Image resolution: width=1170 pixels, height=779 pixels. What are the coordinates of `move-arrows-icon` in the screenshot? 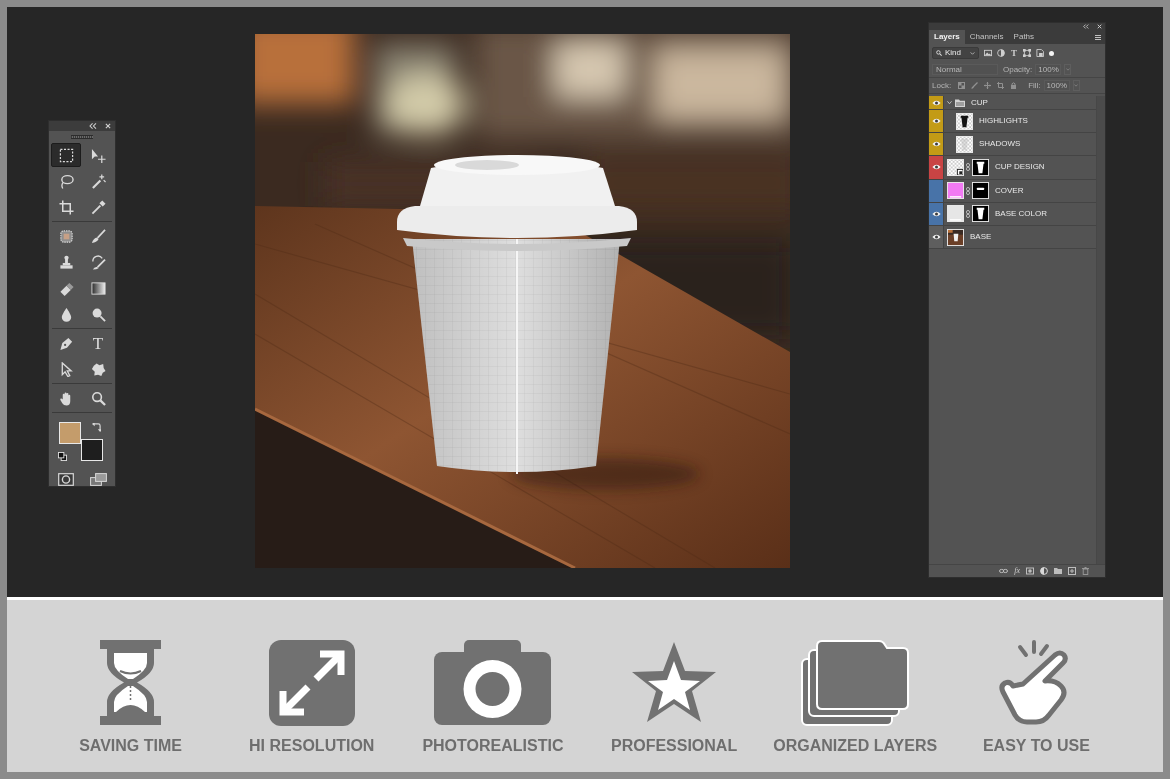 It's located at (988, 85).